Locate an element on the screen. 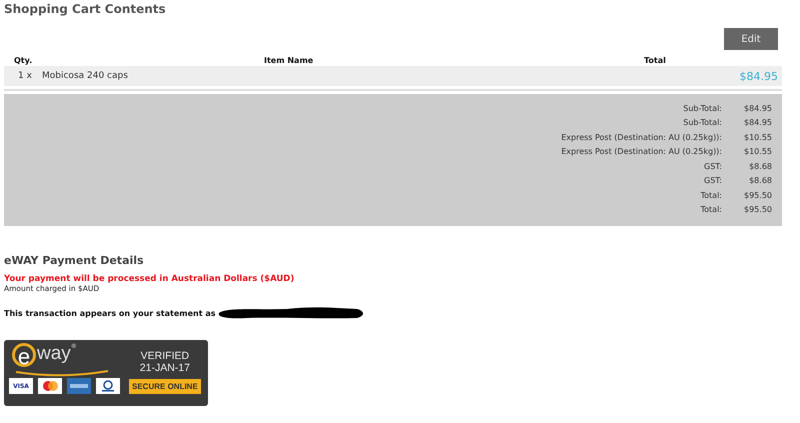 The height and width of the screenshot is (423, 800). mastercard-icon is located at coordinates (50, 386).